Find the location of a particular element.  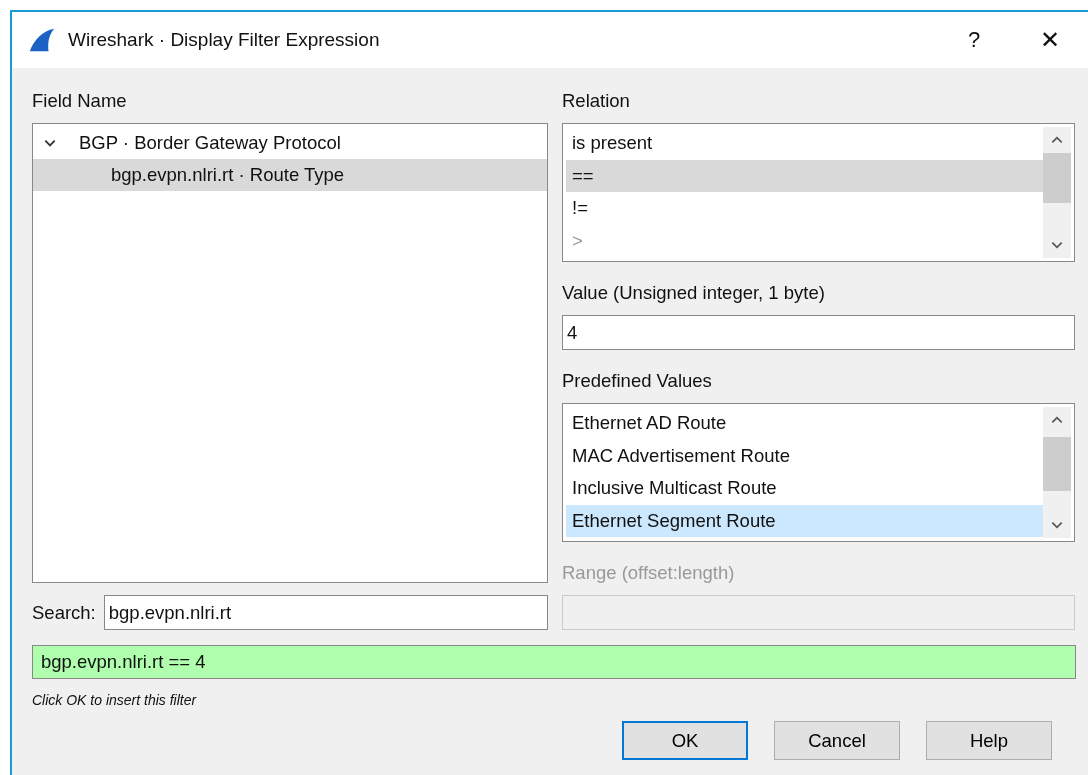

predefined-values-label: Predefined Values is located at coordinates (637, 381).